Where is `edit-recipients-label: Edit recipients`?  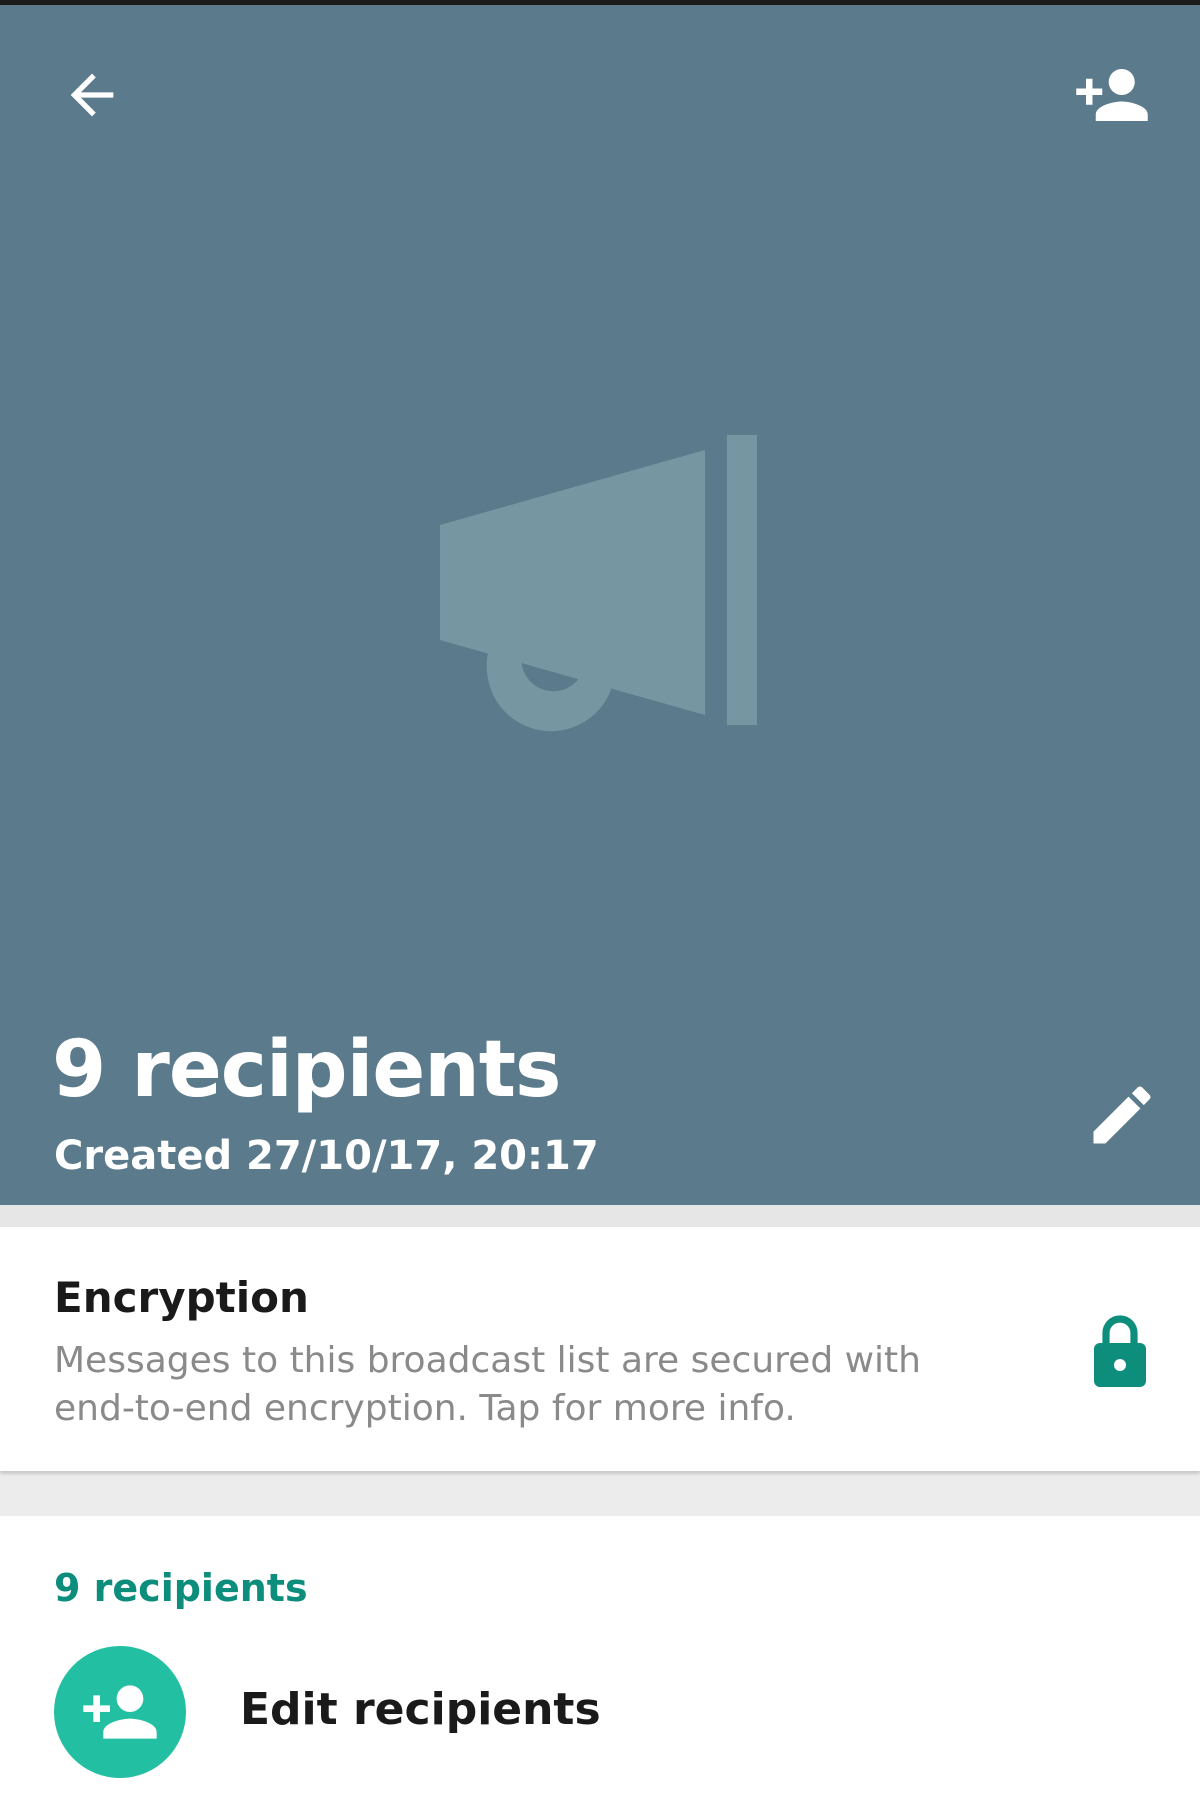
edit-recipients-label: Edit recipients is located at coordinates (420, 1709).